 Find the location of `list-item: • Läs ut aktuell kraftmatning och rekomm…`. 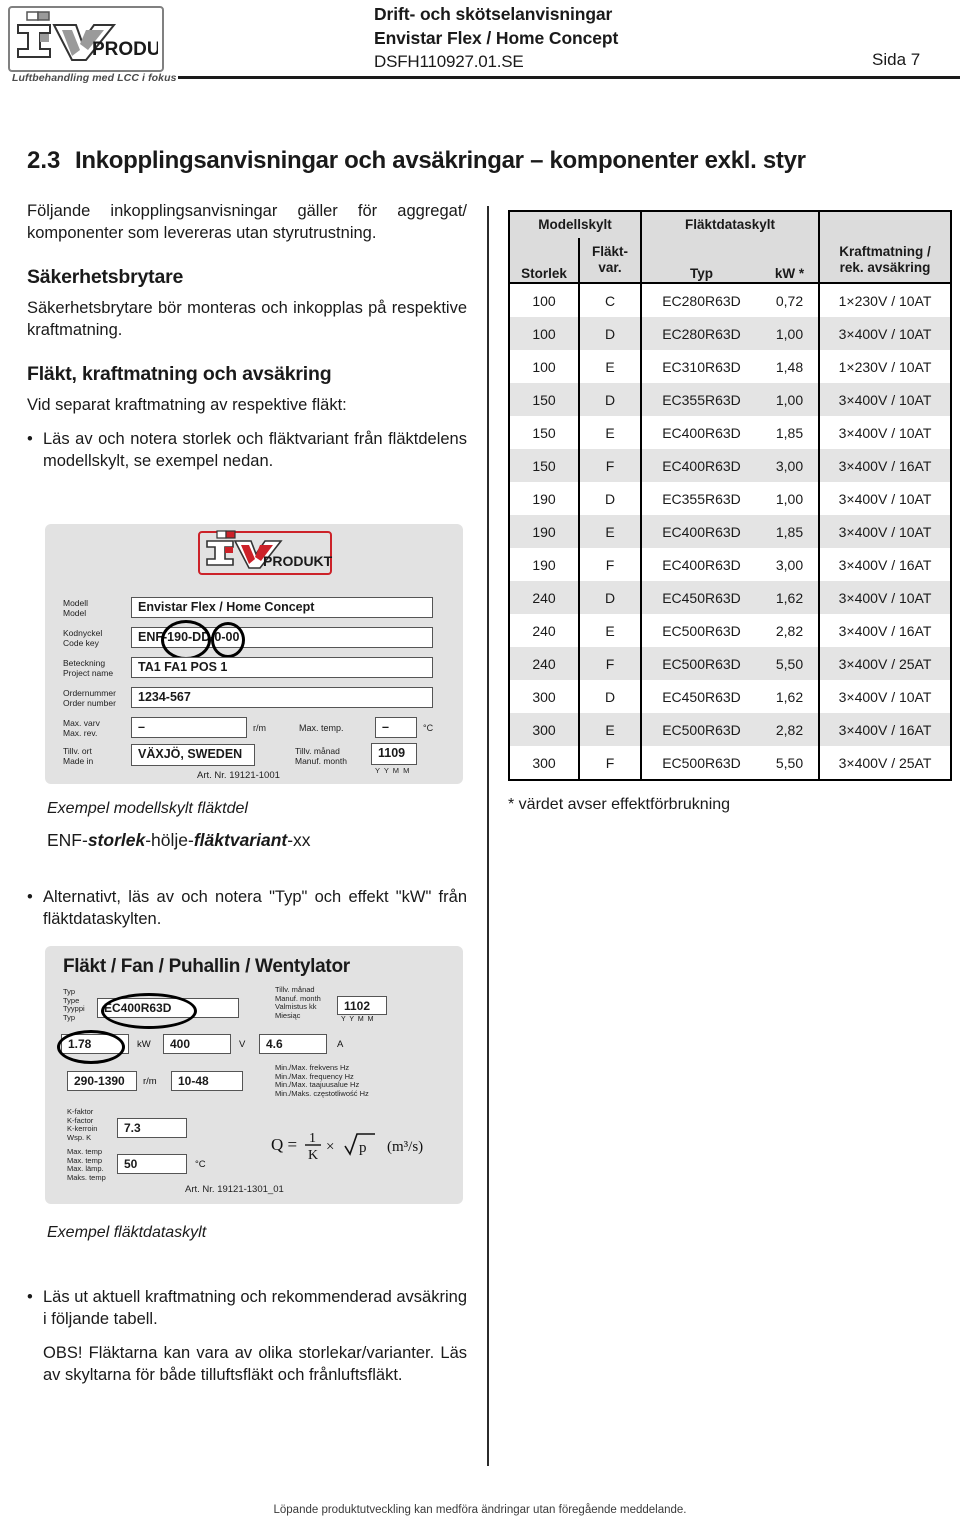

list-item: • Läs ut aktuell kraftmatning och rekomm… is located at coordinates (247, 1336).